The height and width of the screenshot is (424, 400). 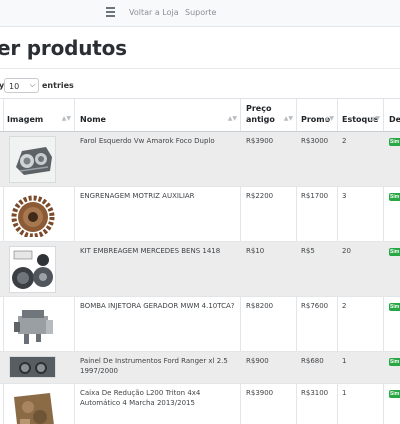 What do you see at coordinates (308, 251) in the screenshot?
I see `product-promo-price: R$5` at bounding box center [308, 251].